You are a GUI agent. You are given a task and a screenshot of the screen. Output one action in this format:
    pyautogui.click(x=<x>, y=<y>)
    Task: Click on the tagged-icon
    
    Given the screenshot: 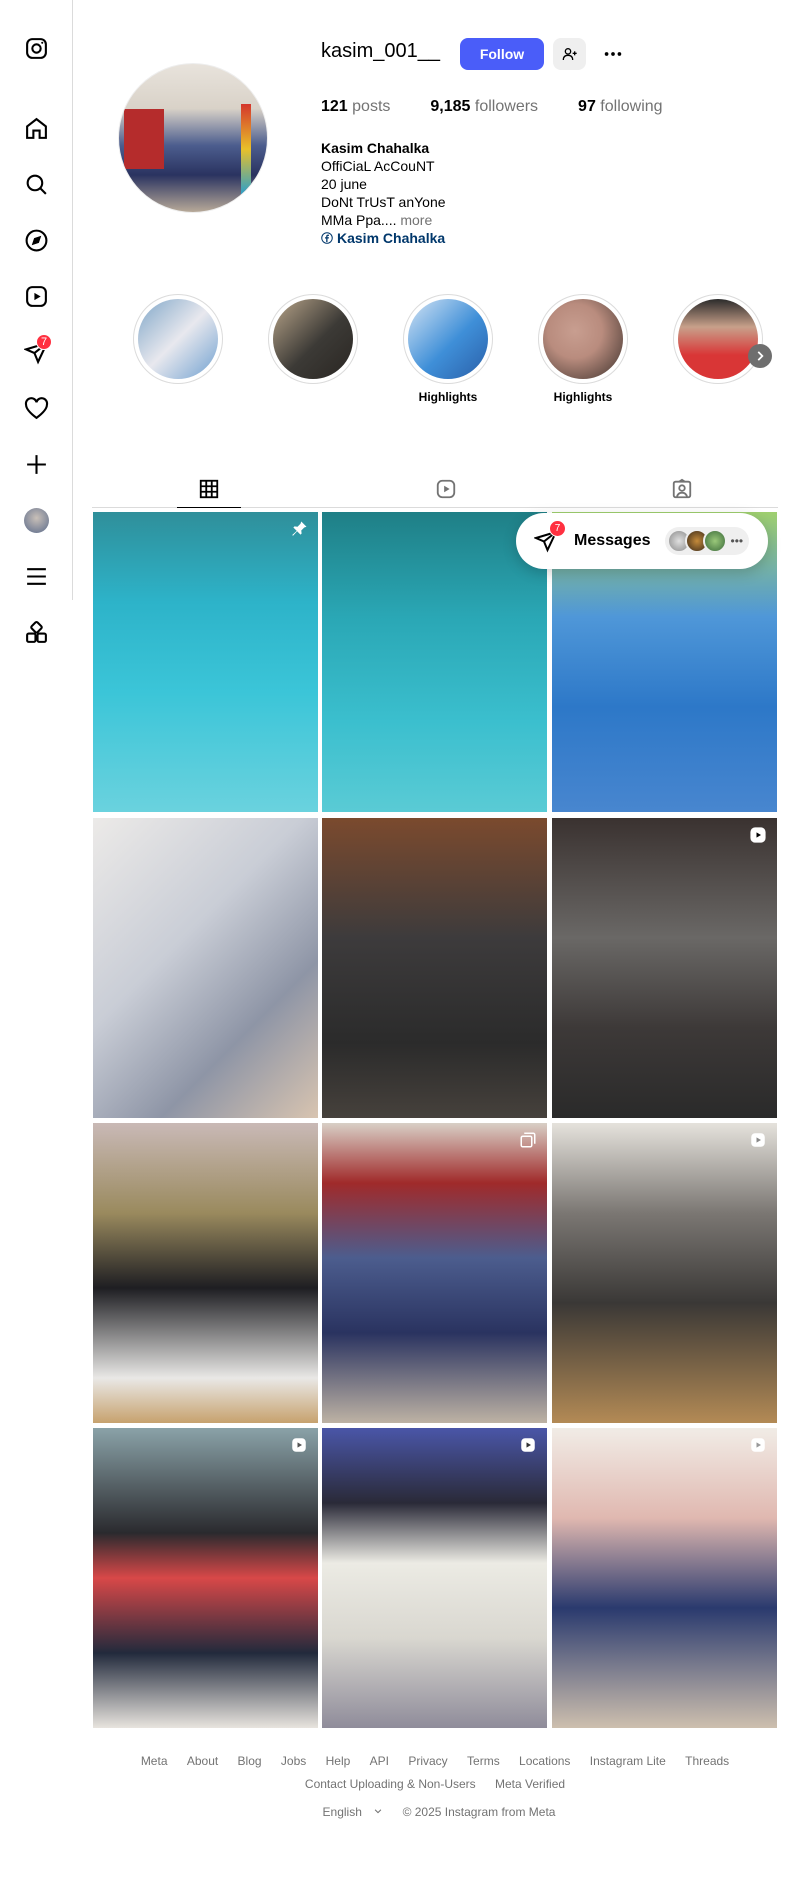 What is the action you would take?
    pyautogui.click(x=682, y=488)
    